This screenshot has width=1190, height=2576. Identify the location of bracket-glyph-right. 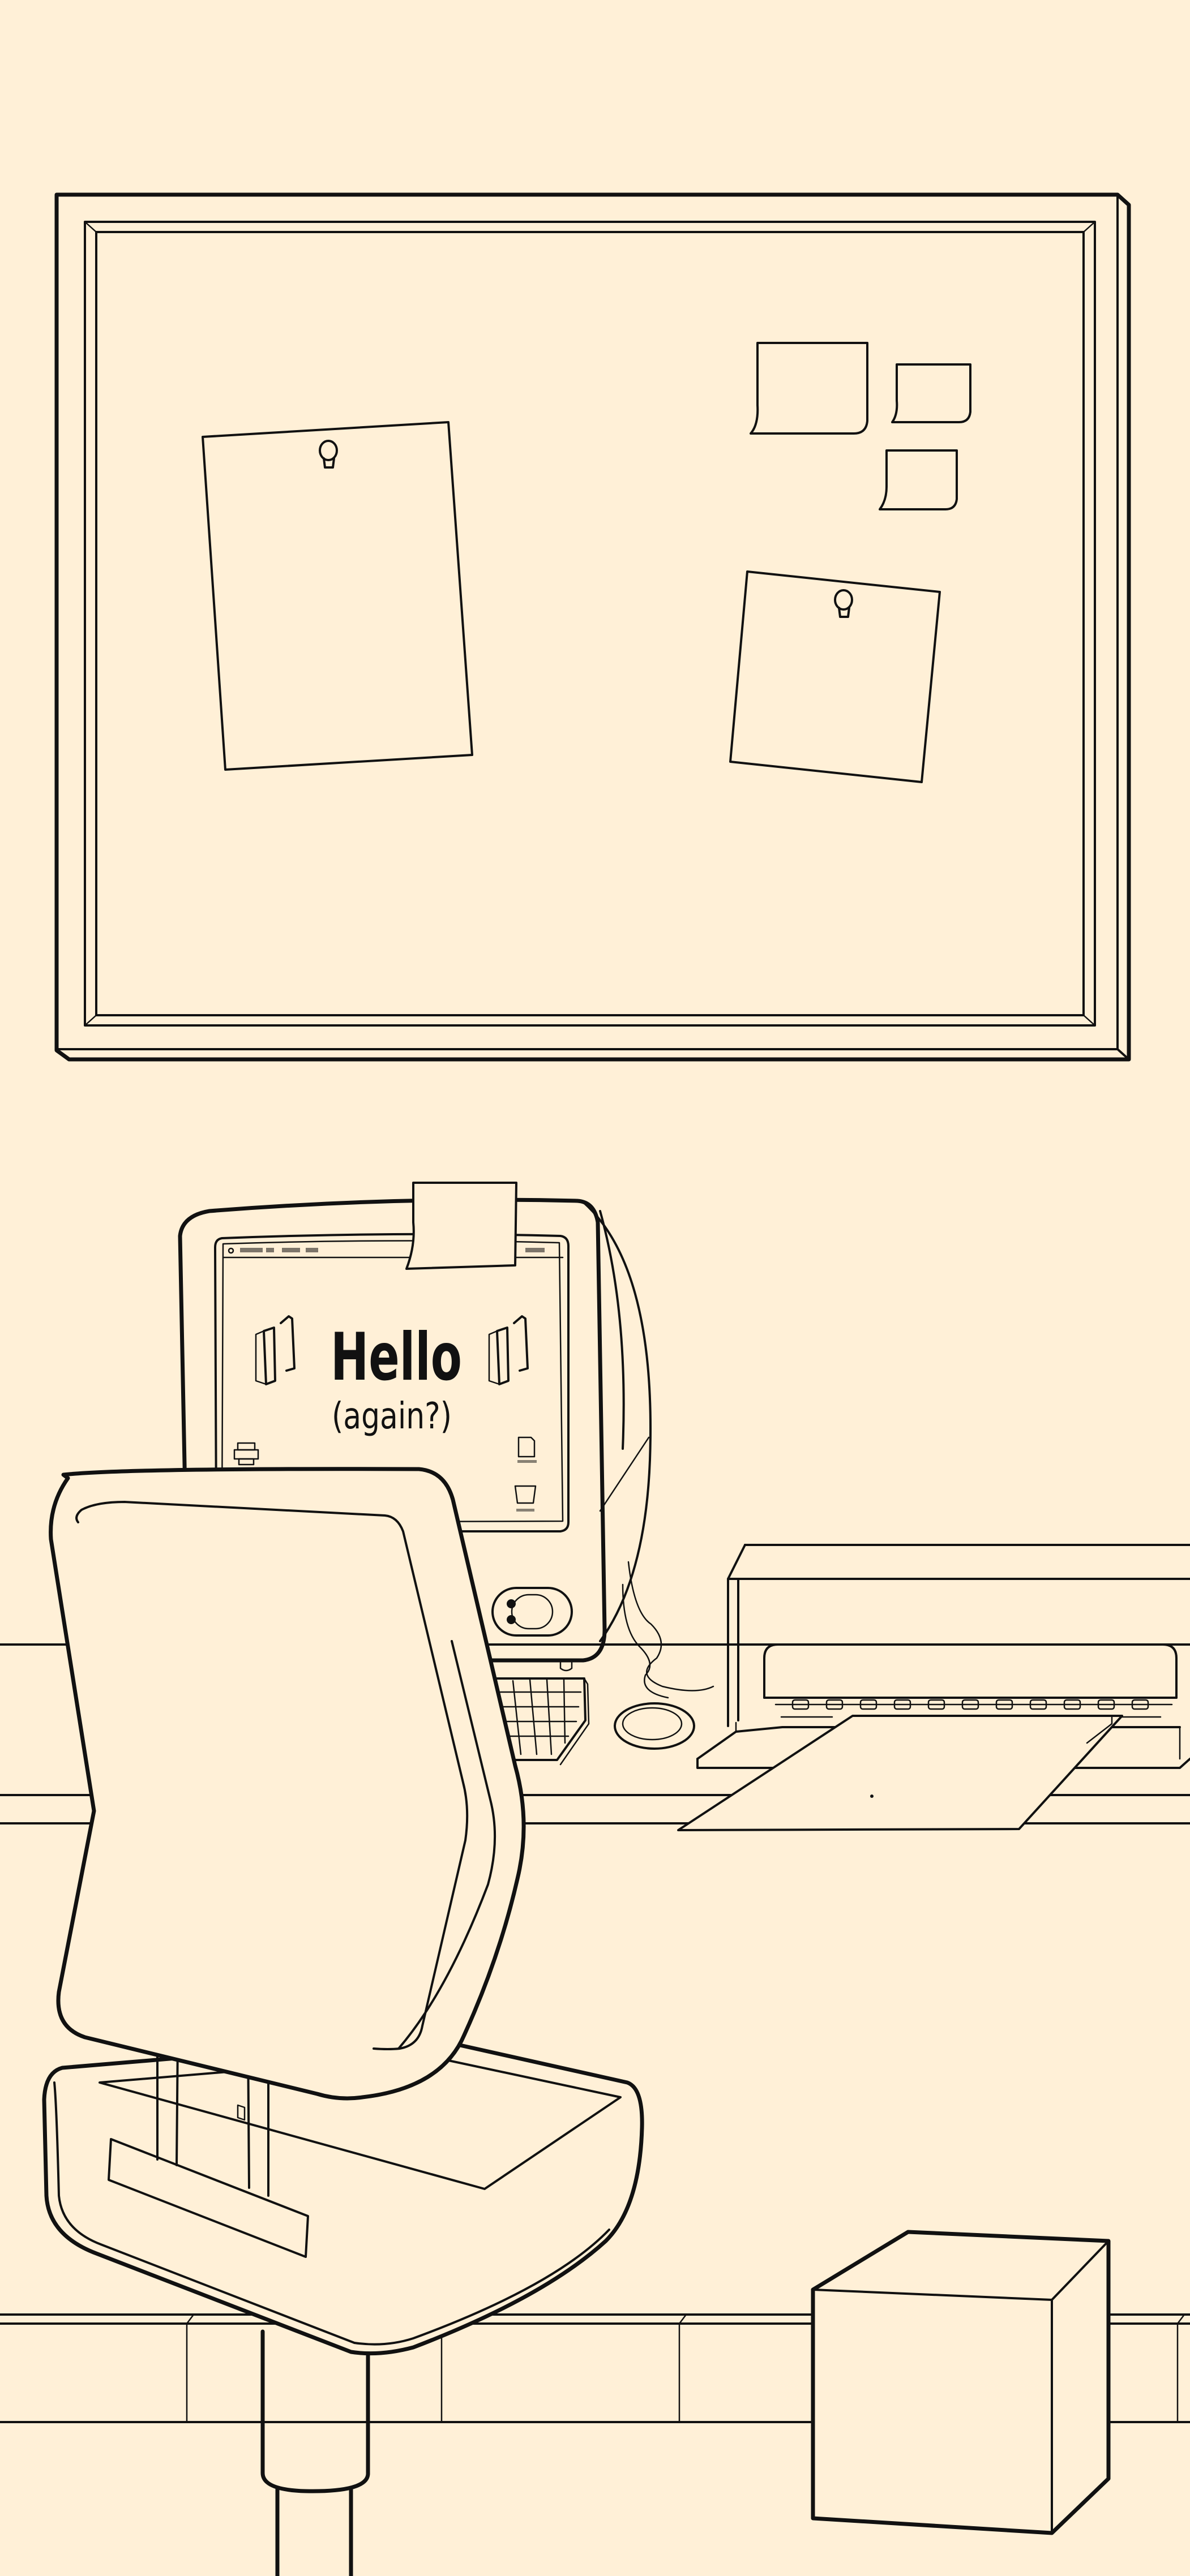
(508, 1350).